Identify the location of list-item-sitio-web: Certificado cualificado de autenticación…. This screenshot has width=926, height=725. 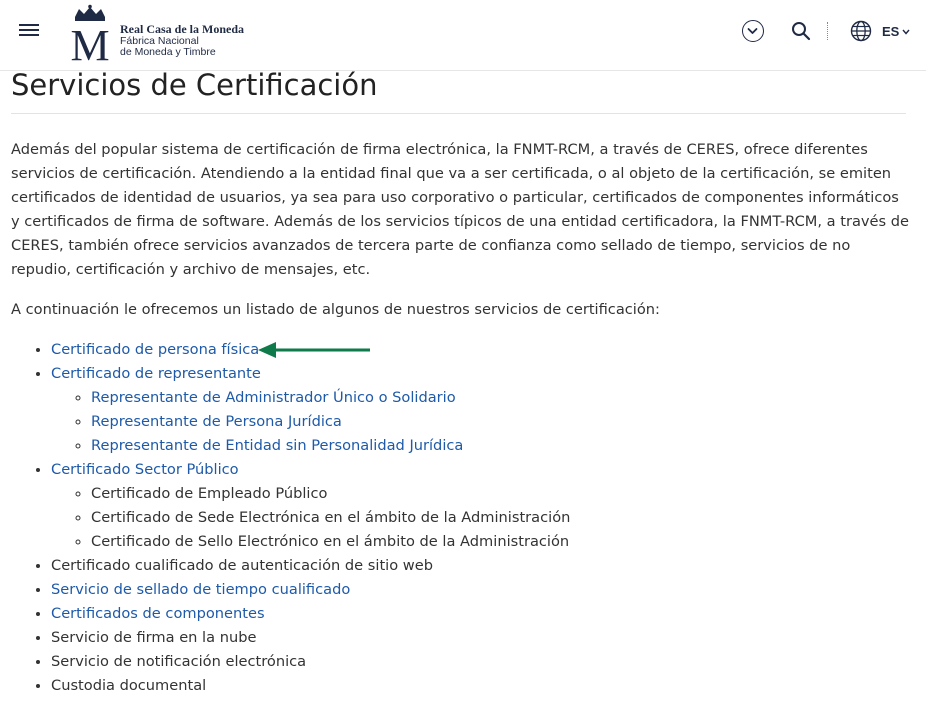
(310, 566).